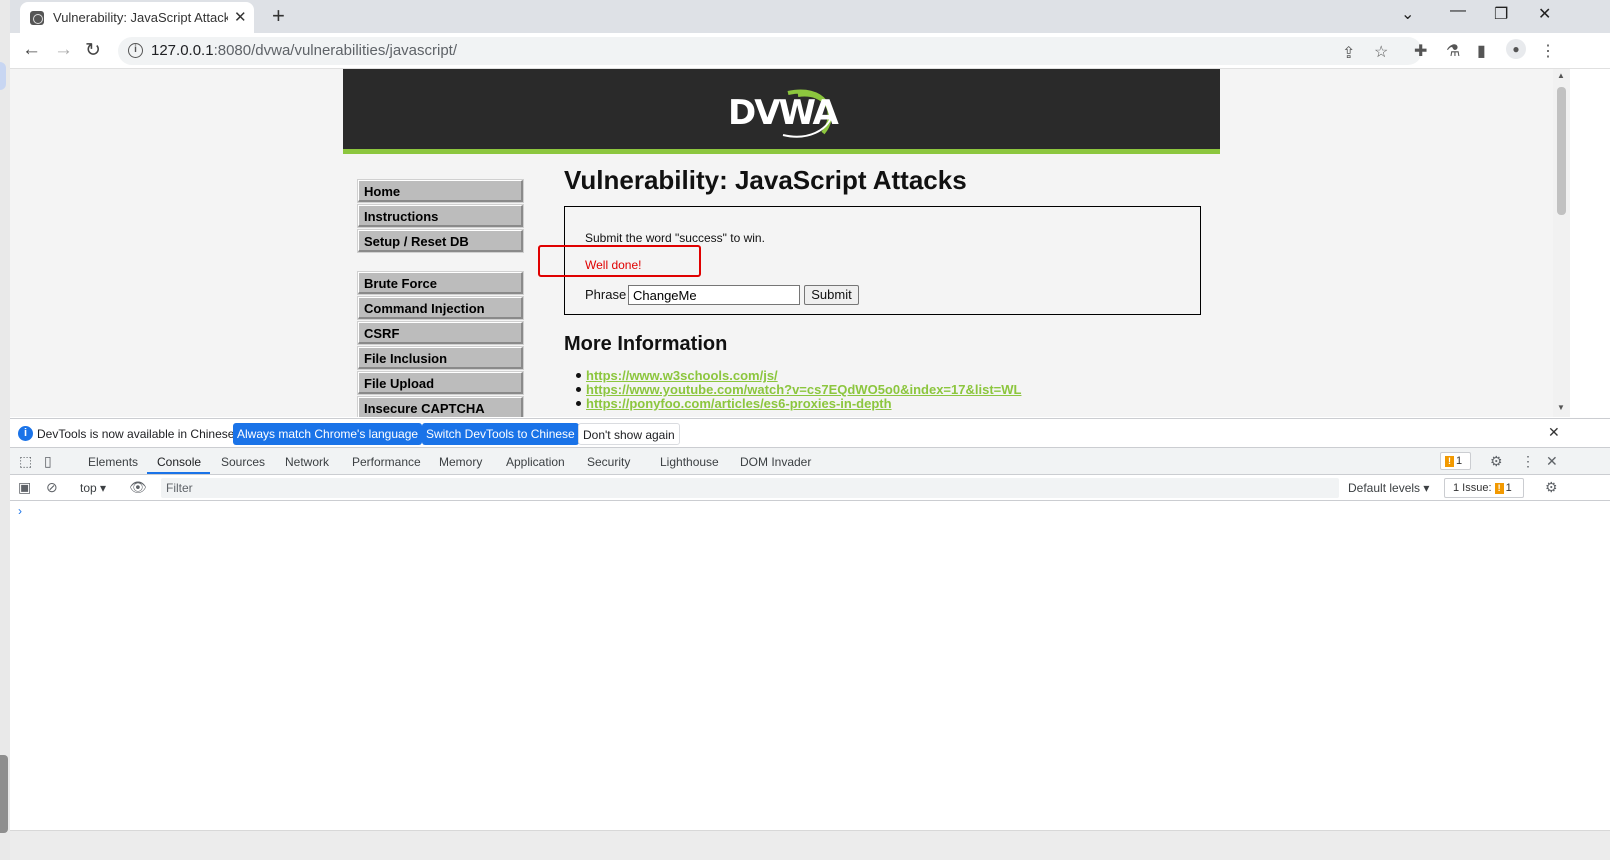 This screenshot has height=860, width=1610. Describe the element at coordinates (440, 333) in the screenshot. I see `menu-item-csrf: CSRF` at that location.